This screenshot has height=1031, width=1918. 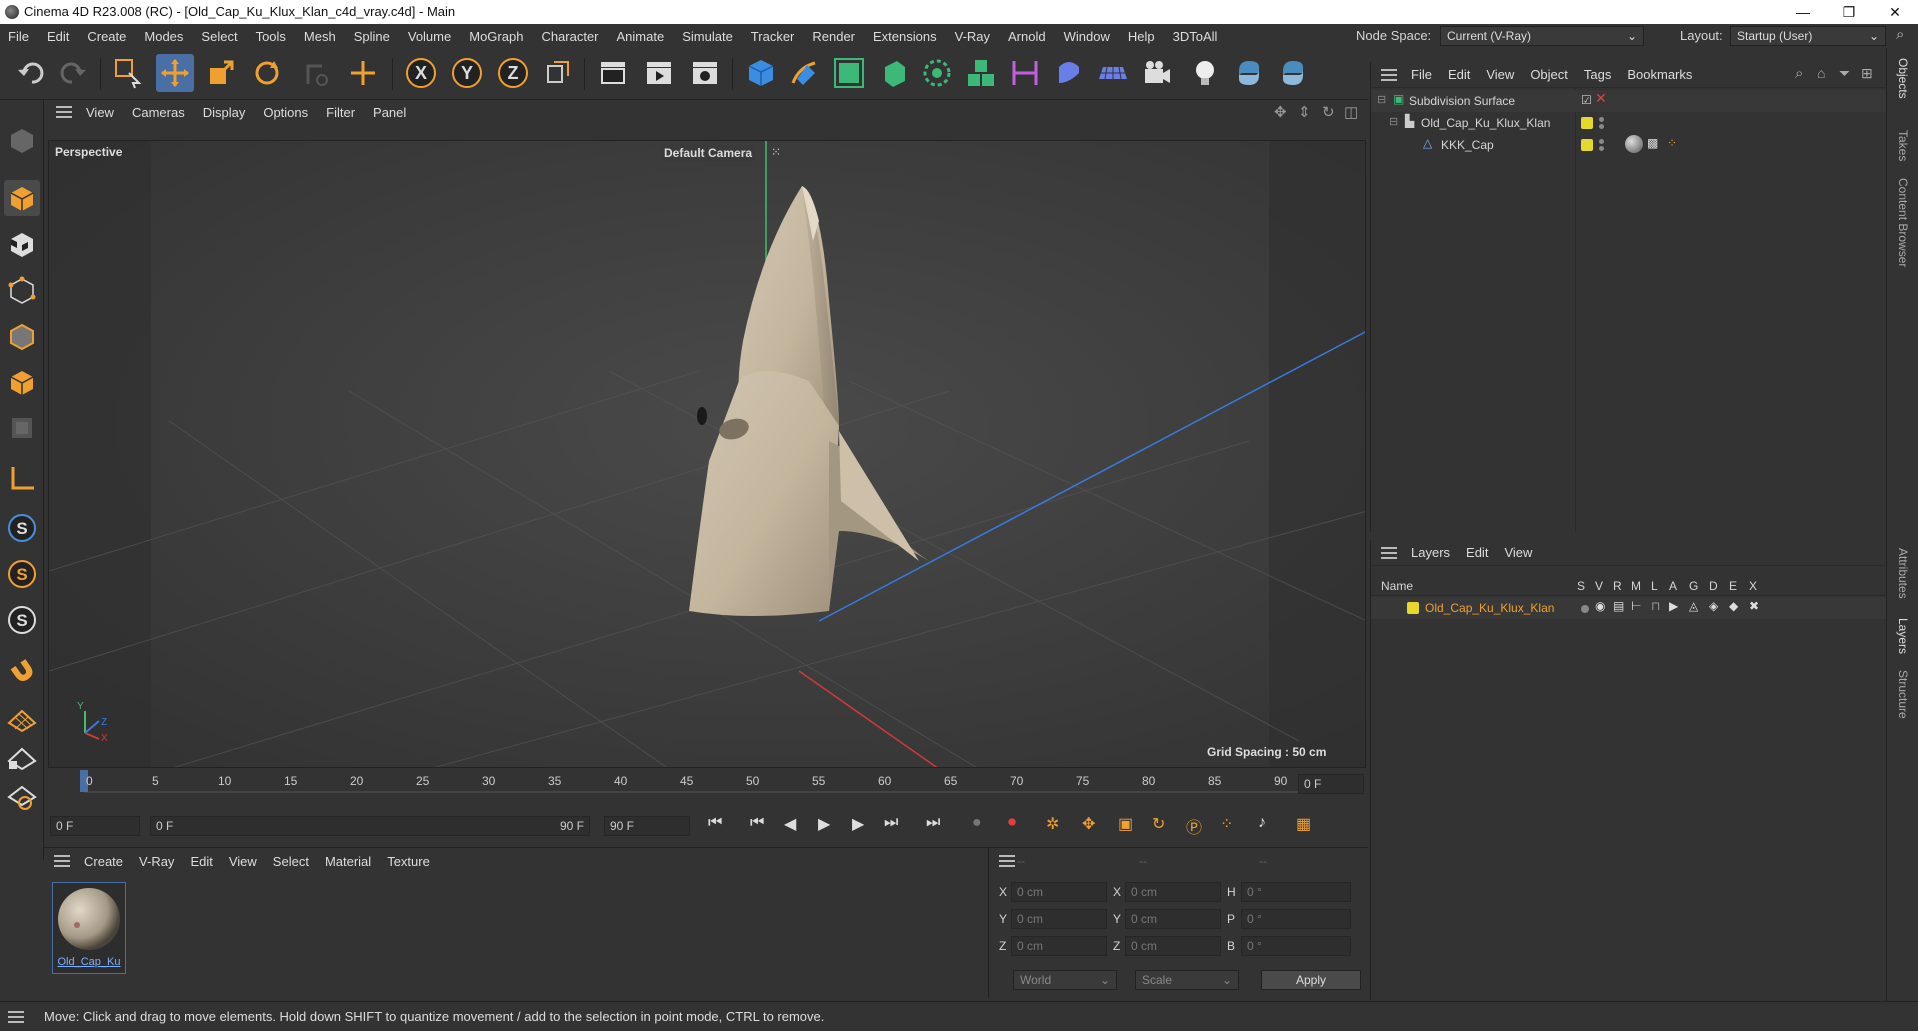 I want to click on grid-button, so click(x=22, y=718).